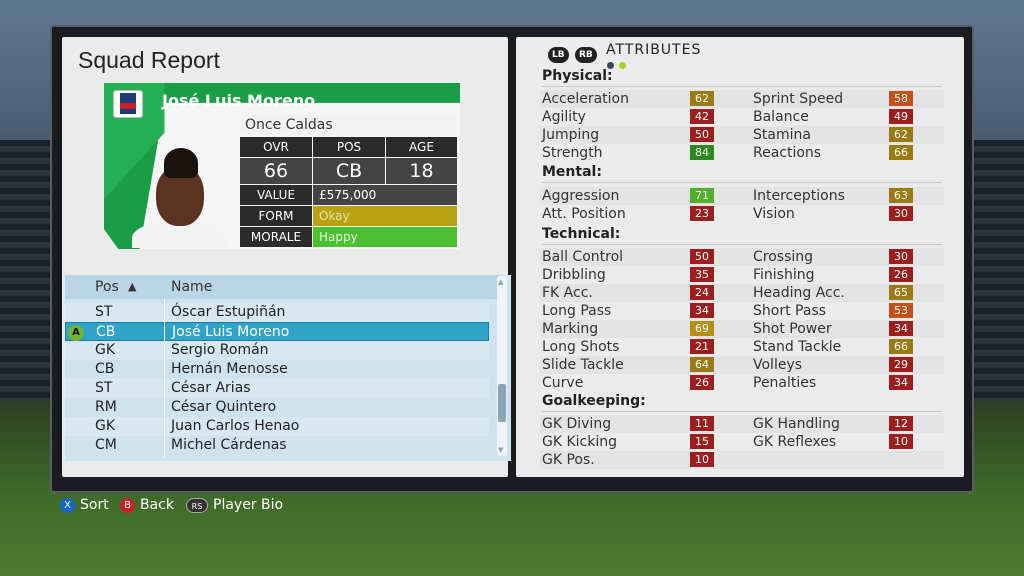 This screenshot has height=576, width=1024. What do you see at coordinates (833, 275) in the screenshot?
I see `attribute-row: Finishing 26` at bounding box center [833, 275].